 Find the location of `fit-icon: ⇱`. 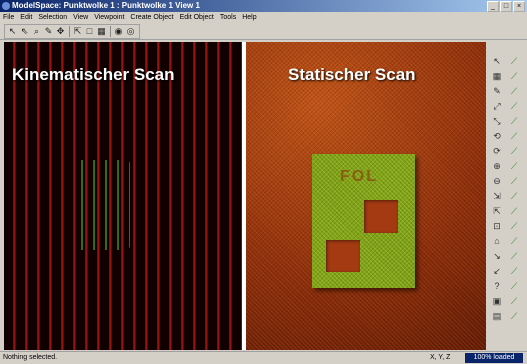

fit-icon: ⇱ is located at coordinates (77, 31).